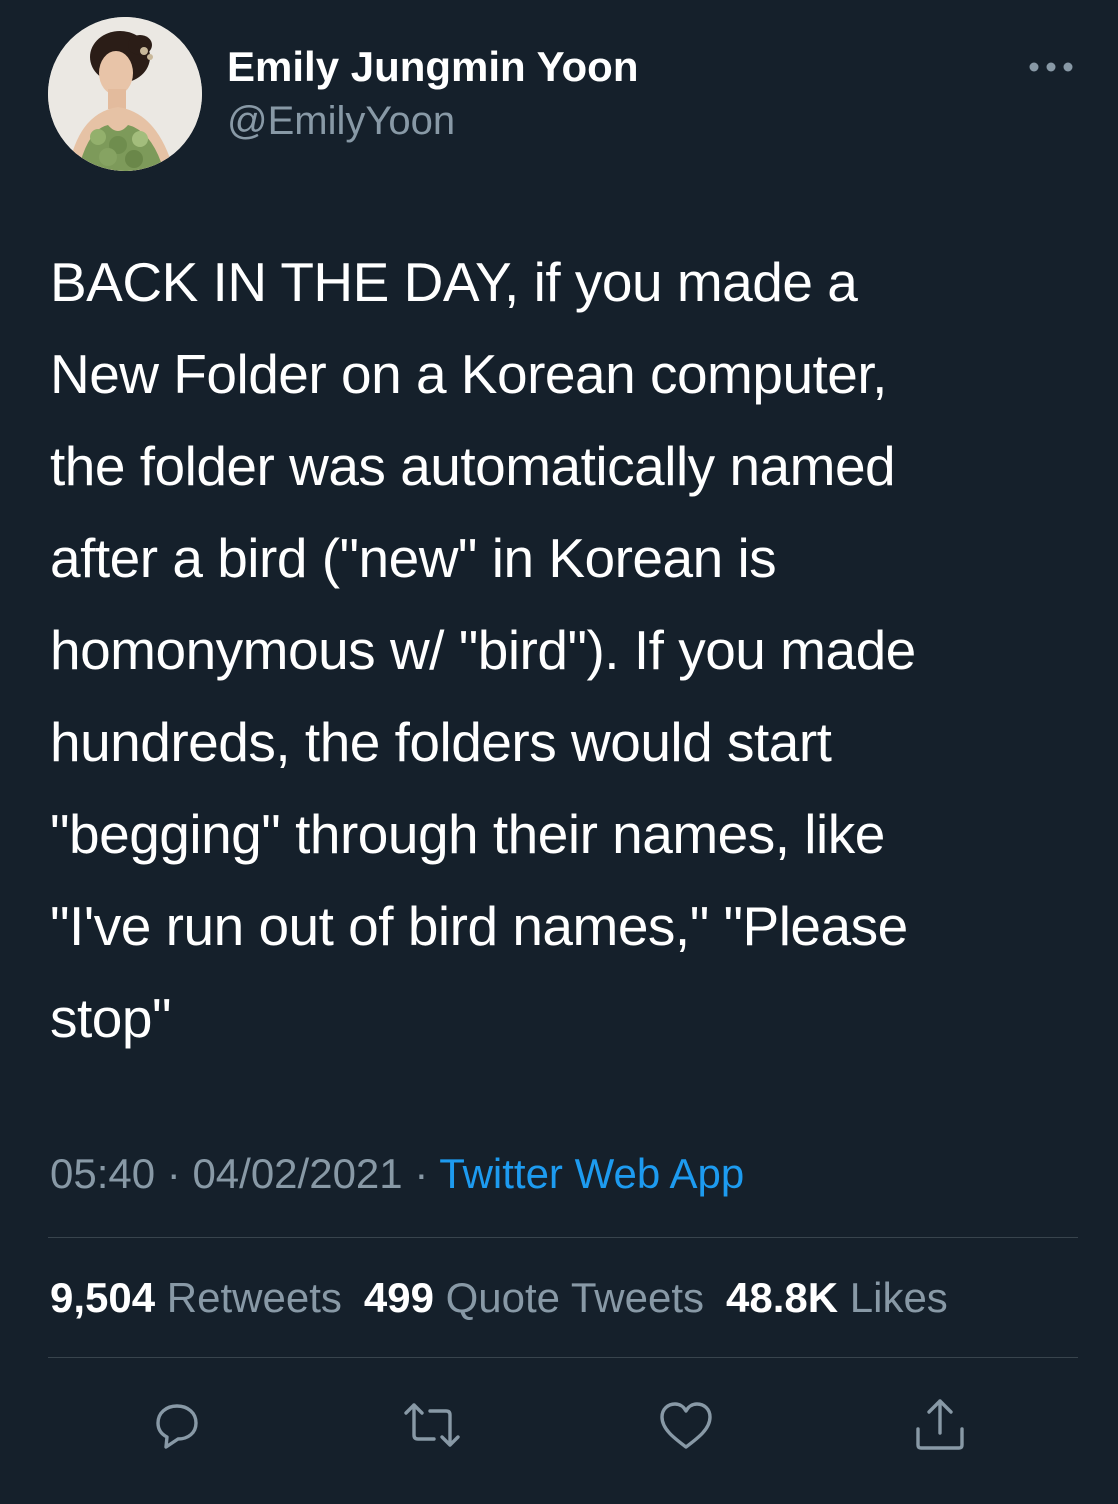 This screenshot has height=1504, width=1118. What do you see at coordinates (103, 1297) in the screenshot?
I see `retweets-count: 9,504` at bounding box center [103, 1297].